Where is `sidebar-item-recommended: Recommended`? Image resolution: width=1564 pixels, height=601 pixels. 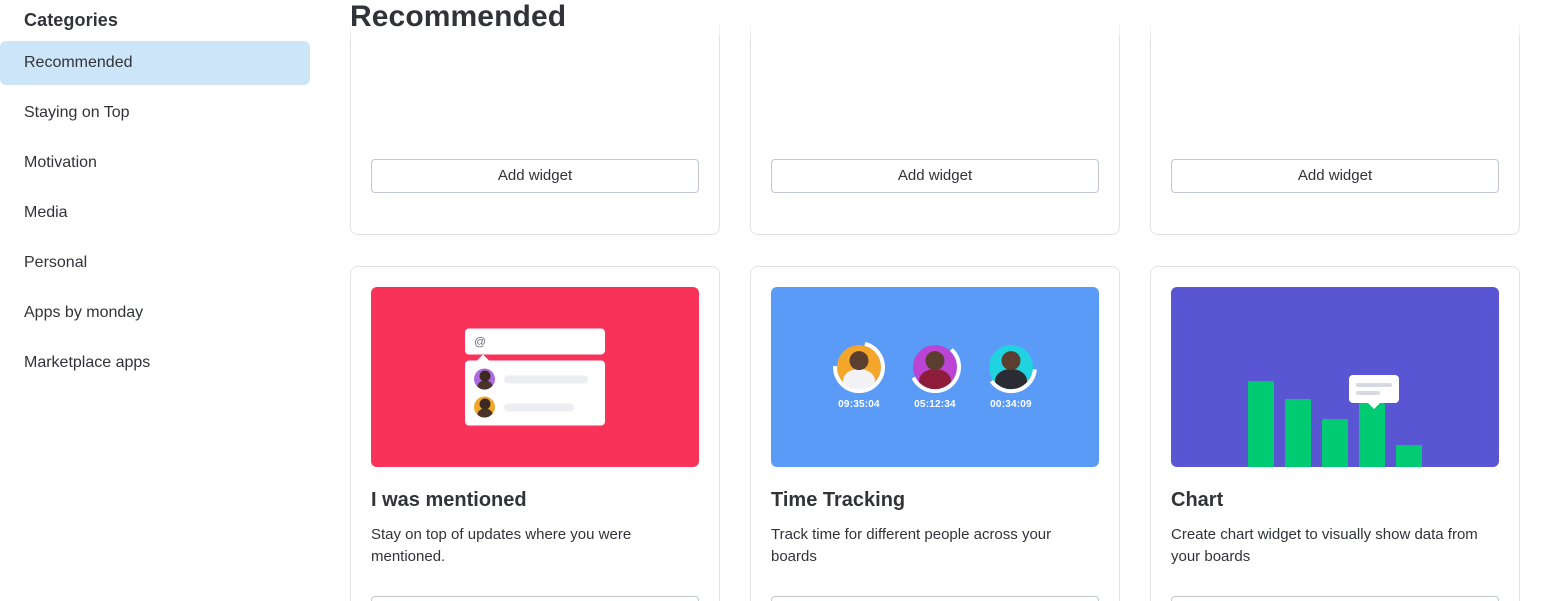
sidebar-item-recommended: Recommended is located at coordinates (155, 63).